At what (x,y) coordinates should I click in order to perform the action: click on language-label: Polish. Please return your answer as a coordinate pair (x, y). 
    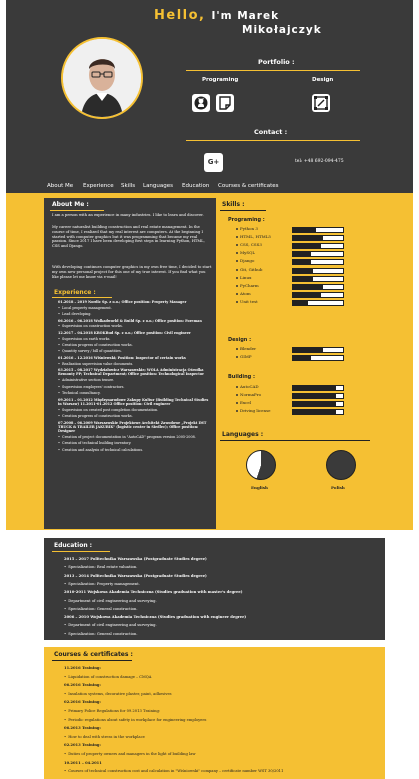
    Looking at the image, I should click on (338, 487).